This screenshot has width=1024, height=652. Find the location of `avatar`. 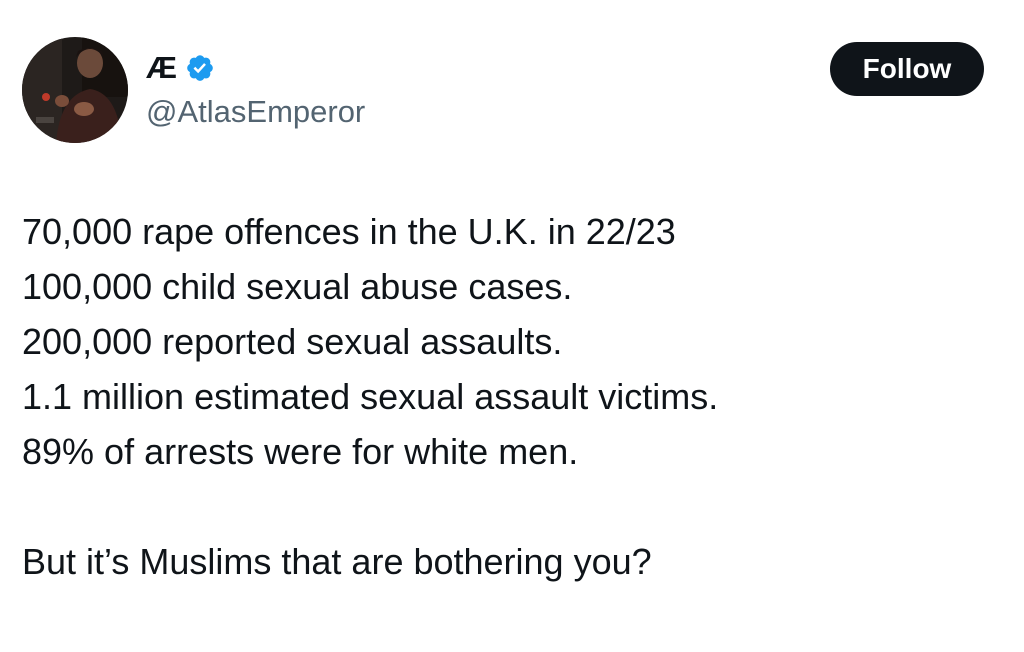

avatar is located at coordinates (75, 90).